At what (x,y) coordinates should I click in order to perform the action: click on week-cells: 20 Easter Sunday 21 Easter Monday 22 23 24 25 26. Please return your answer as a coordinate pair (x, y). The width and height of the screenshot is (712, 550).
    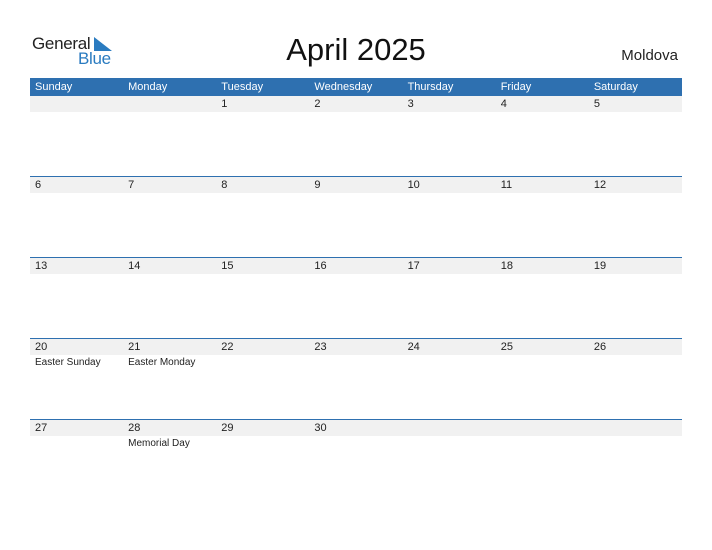
    Looking at the image, I should click on (356, 379).